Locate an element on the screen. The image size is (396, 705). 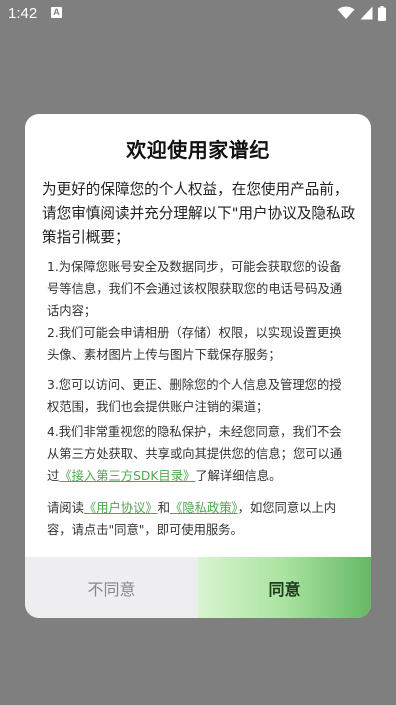
dialog-title: 欢迎使用家谱纪 is located at coordinates (198, 150).